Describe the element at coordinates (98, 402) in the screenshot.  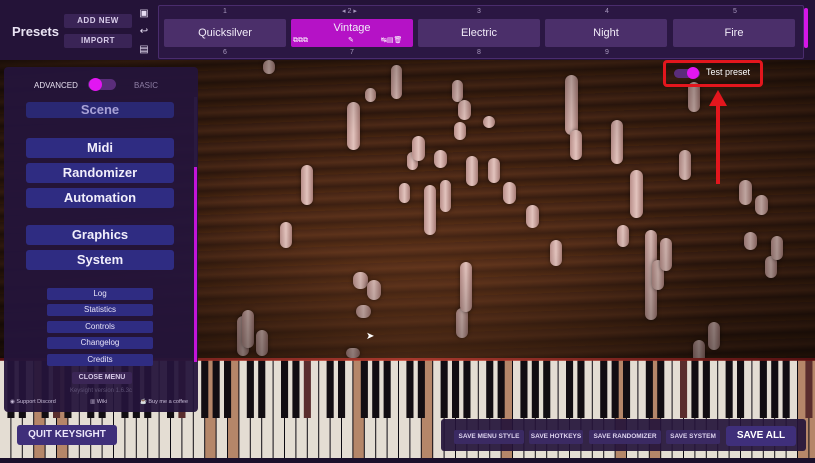
I see `wiki-link: ▥ Wiki` at that location.